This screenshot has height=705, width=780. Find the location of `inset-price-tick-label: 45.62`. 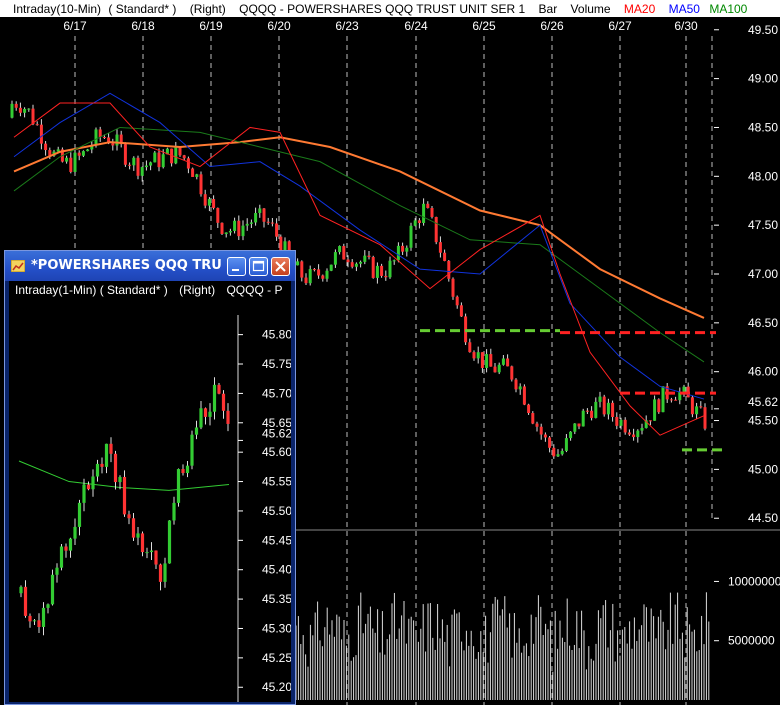

inset-price-tick-label: 45.62 is located at coordinates (276, 433).